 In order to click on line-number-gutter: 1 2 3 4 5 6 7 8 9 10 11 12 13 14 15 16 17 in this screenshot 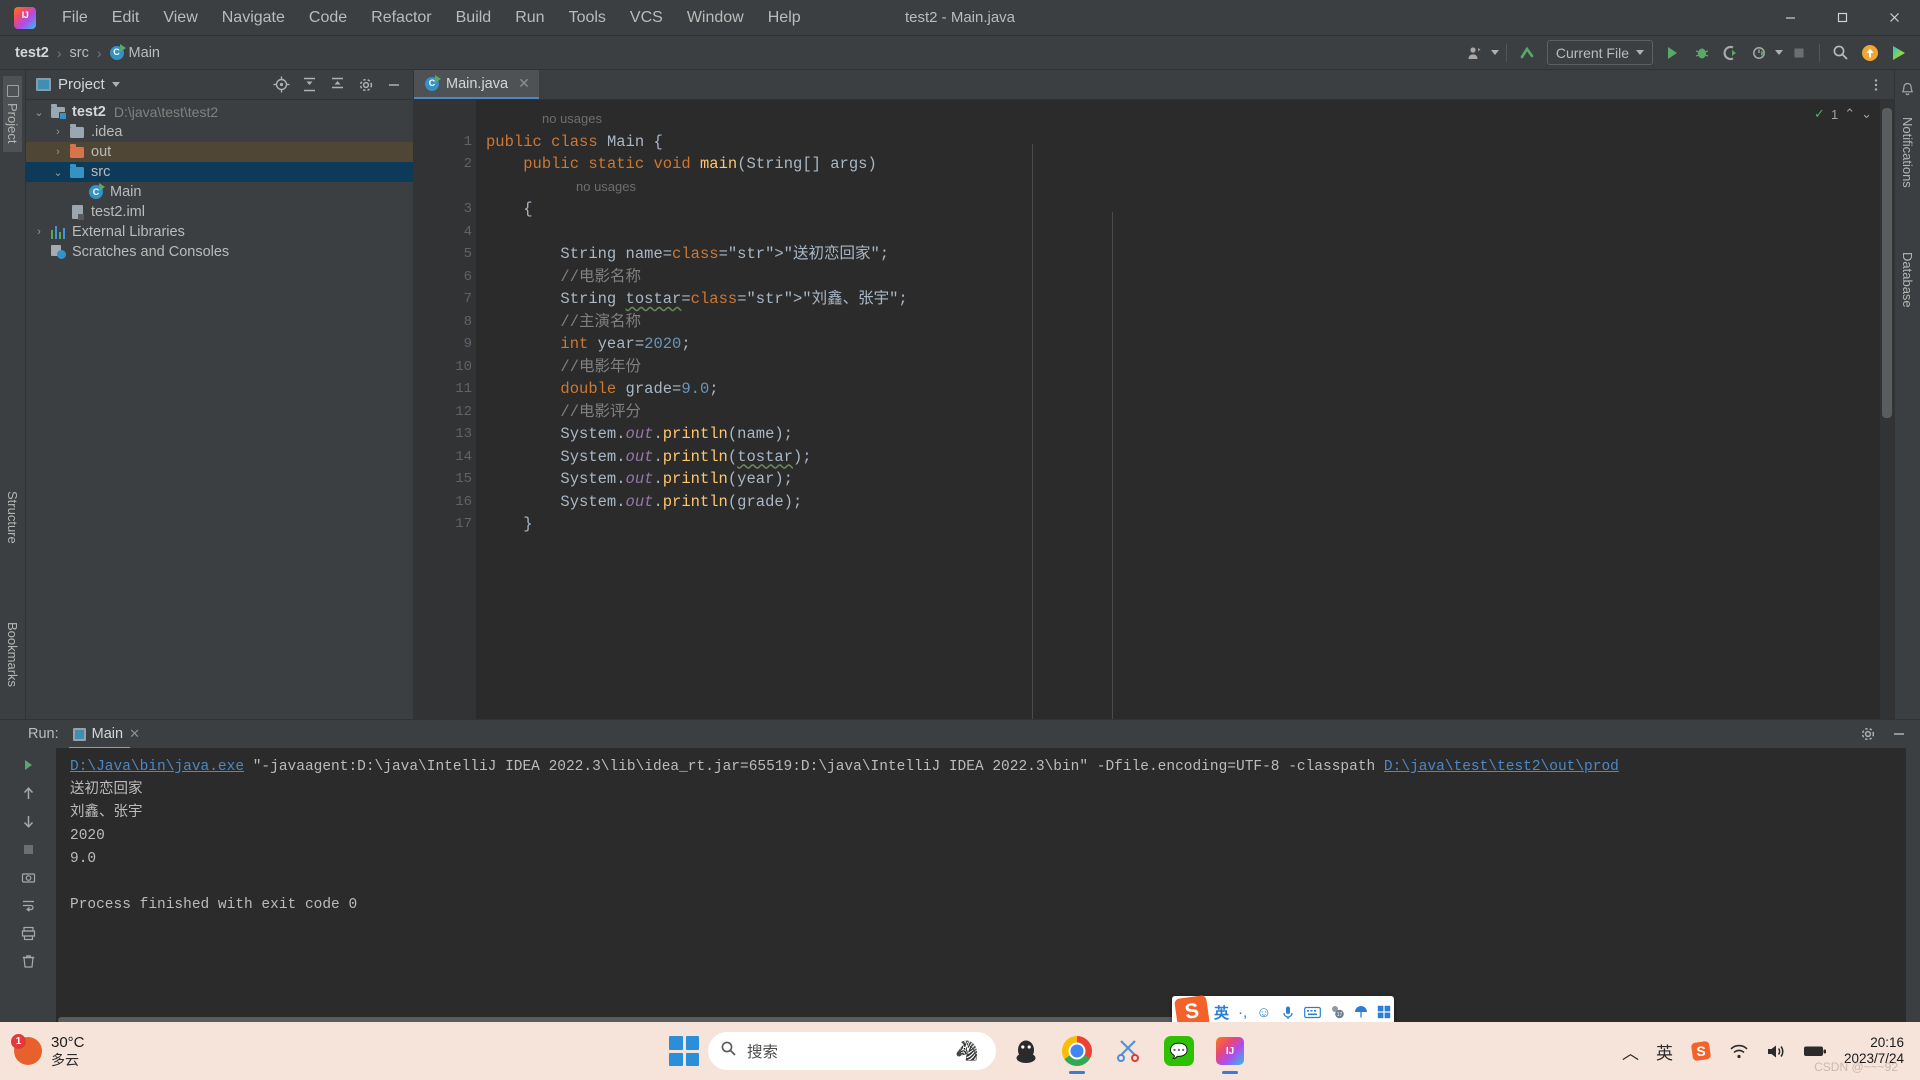, I will do `click(461, 409)`.